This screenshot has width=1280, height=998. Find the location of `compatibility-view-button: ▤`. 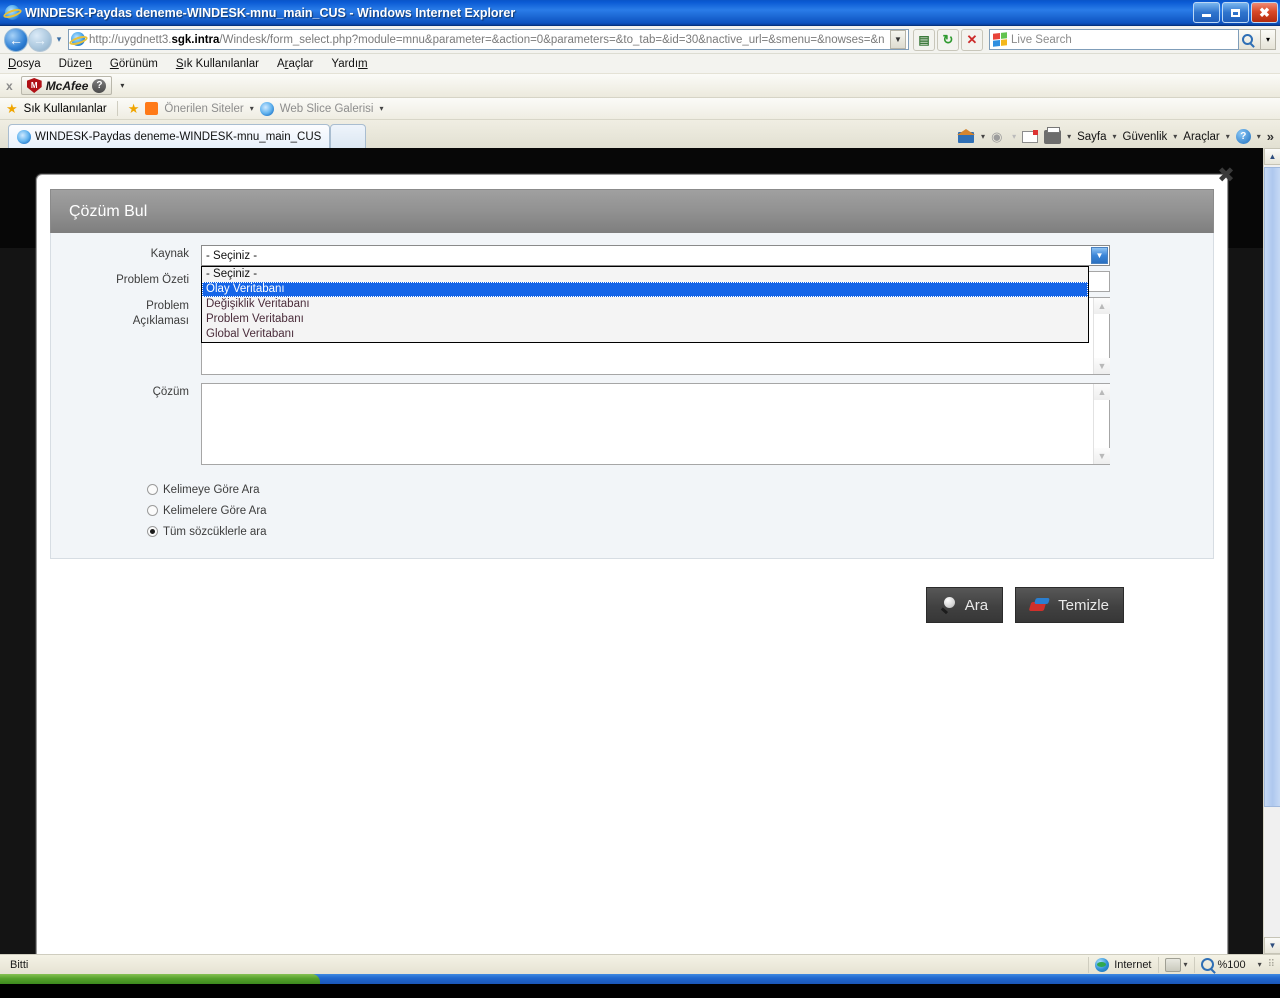

compatibility-view-button: ▤ is located at coordinates (924, 39).